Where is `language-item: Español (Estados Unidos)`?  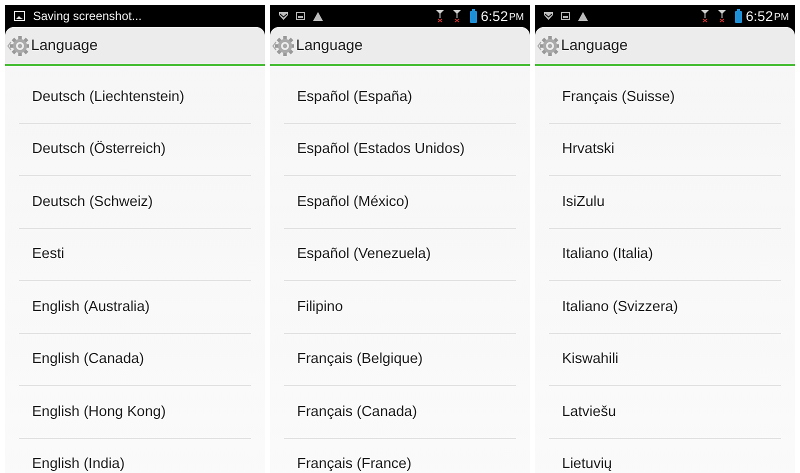 language-item: Español (Estados Unidos) is located at coordinates (400, 150).